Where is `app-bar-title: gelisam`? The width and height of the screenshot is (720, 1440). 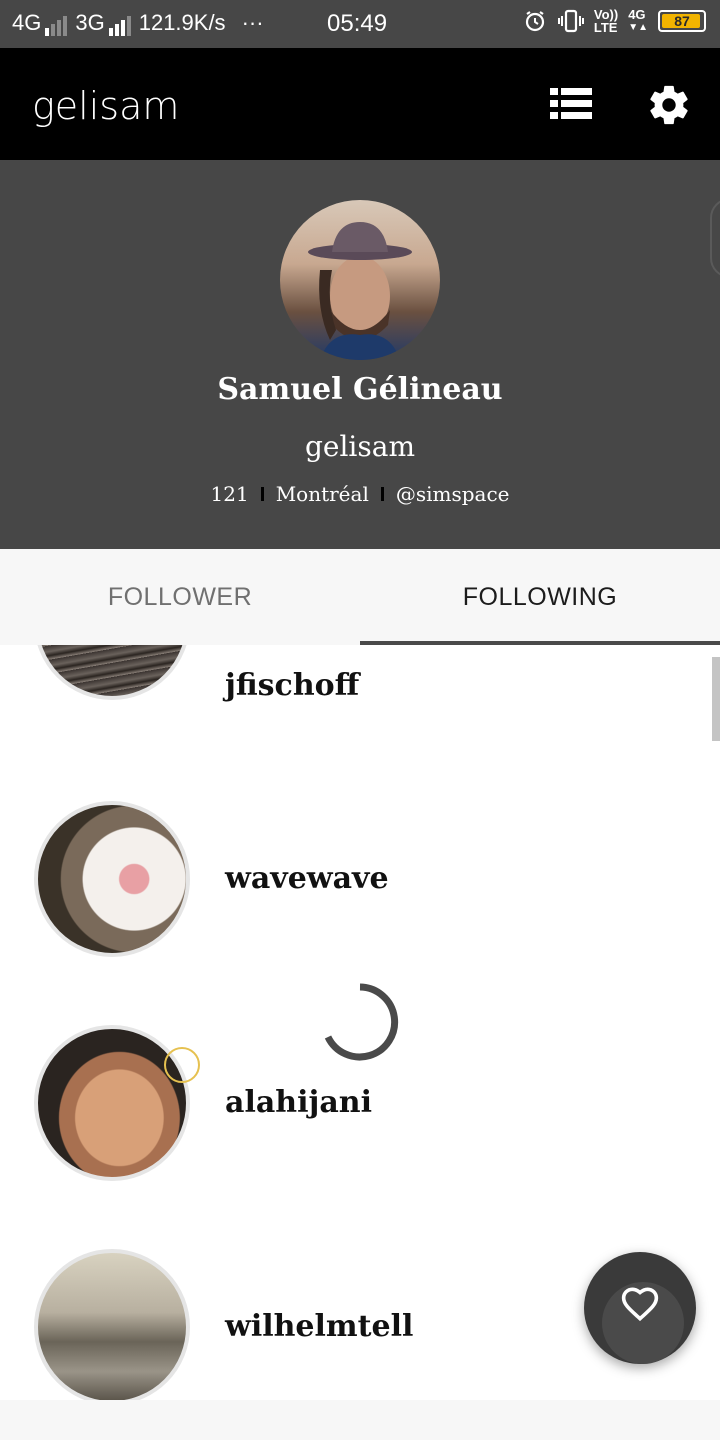
app-bar-title: gelisam is located at coordinates (106, 106).